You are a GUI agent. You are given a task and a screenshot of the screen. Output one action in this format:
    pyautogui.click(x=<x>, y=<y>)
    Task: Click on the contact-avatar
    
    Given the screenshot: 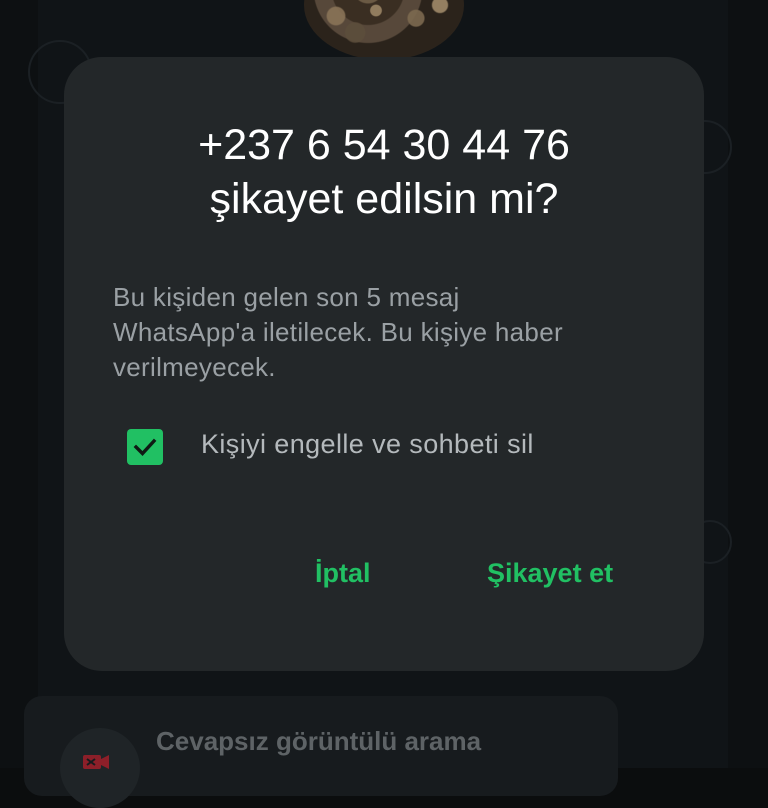 What is the action you would take?
    pyautogui.click(x=384, y=30)
    